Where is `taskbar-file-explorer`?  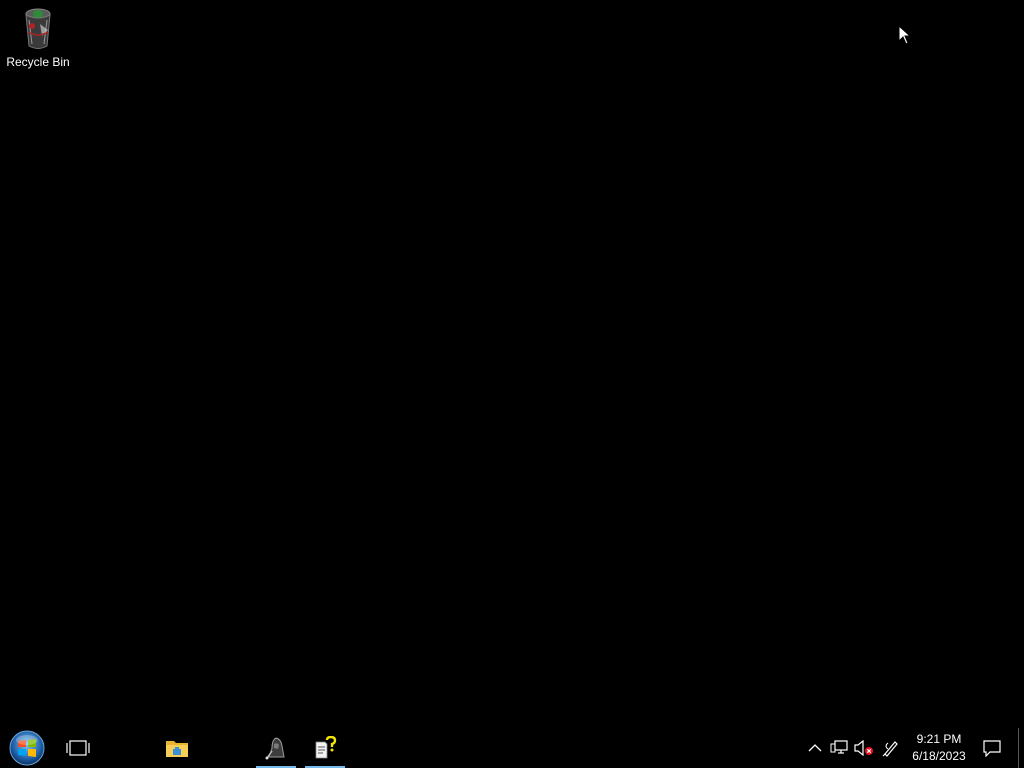
taskbar-file-explorer is located at coordinates (177, 748).